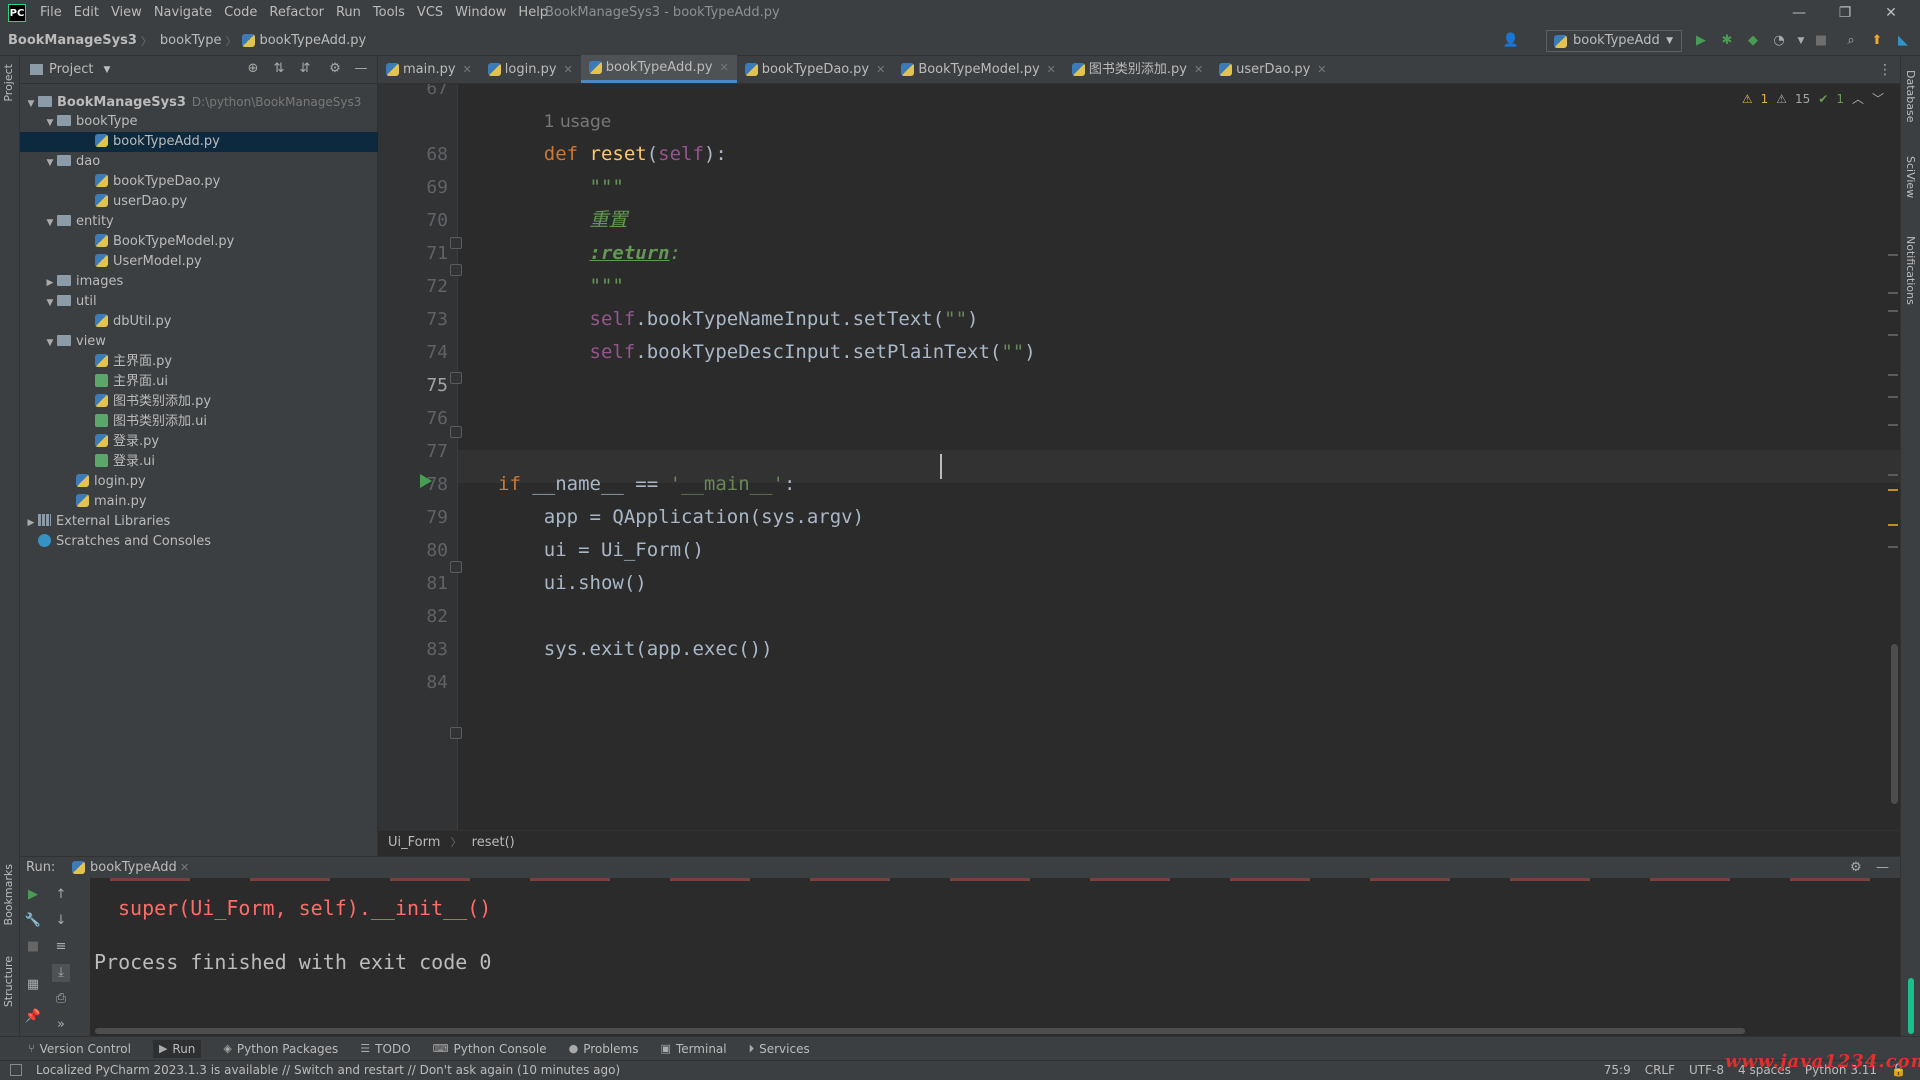 The image size is (1920, 1080). Describe the element at coordinates (1753, 41) in the screenshot. I see `coverage-button: ◆` at that location.